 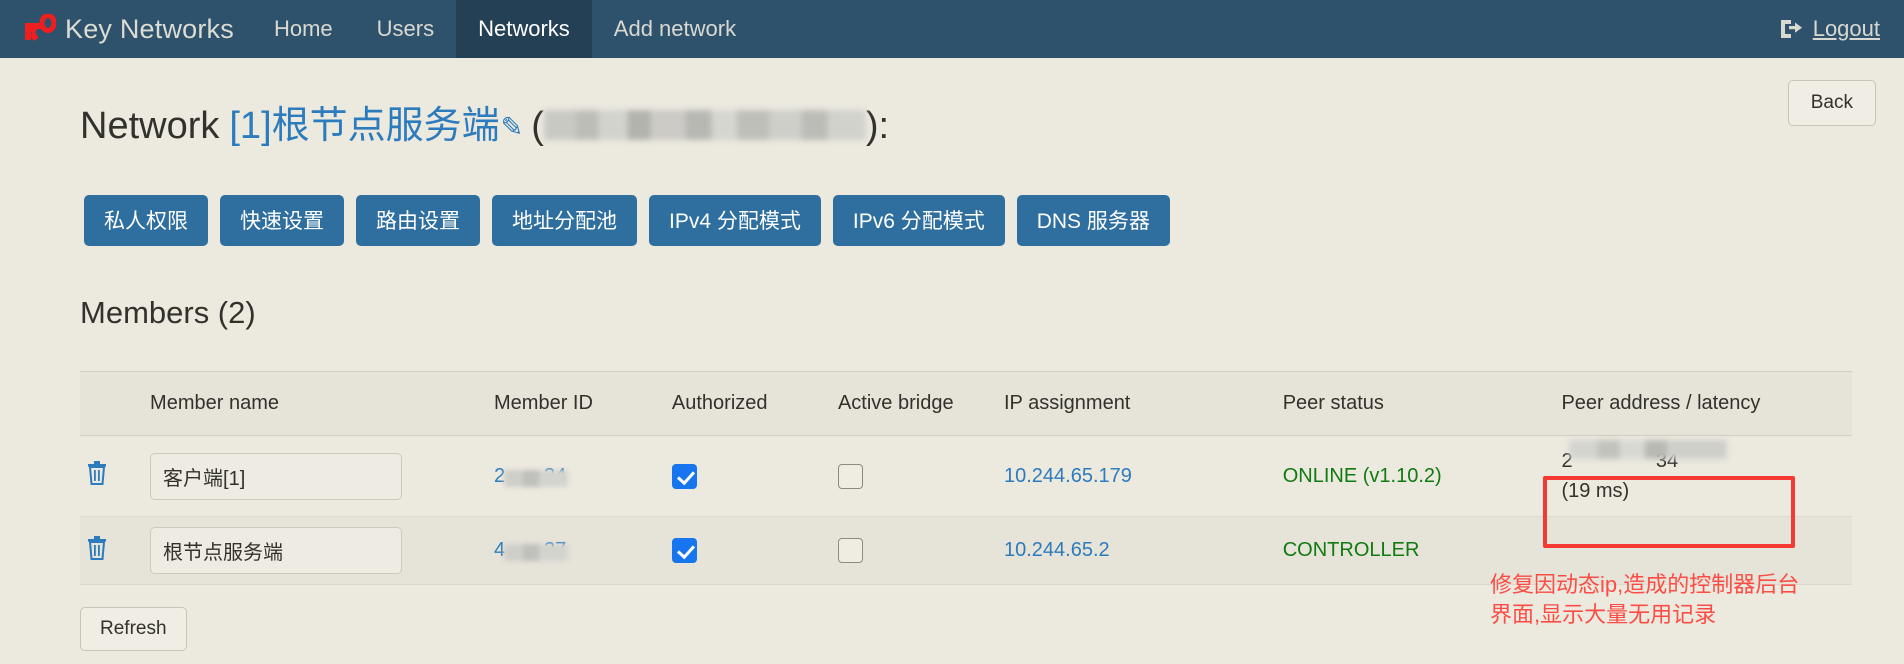 What do you see at coordinates (40, 27) in the screenshot?
I see `key-icon` at bounding box center [40, 27].